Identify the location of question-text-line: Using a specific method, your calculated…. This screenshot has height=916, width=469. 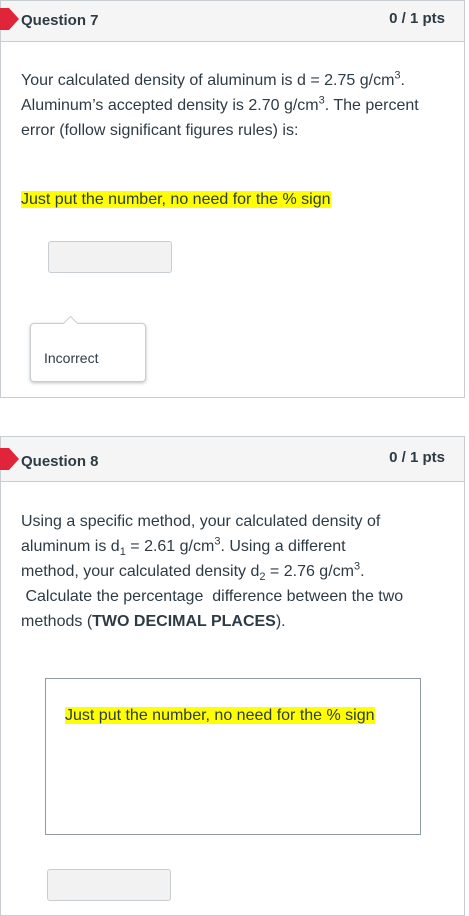
(201, 521).